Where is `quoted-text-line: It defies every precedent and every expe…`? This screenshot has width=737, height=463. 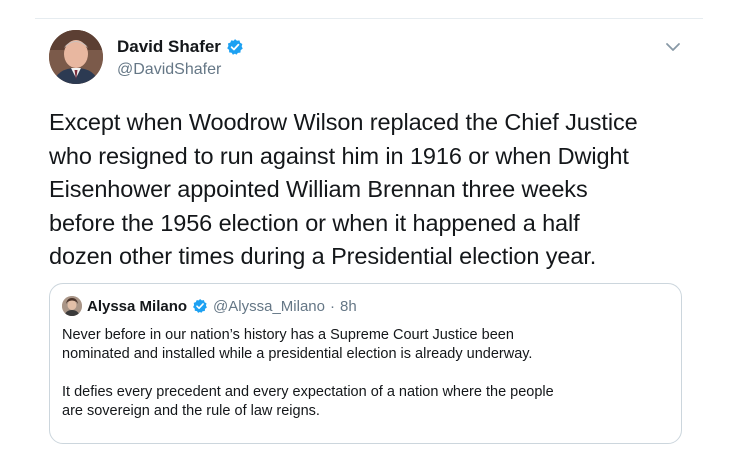 quoted-text-line: It defies every precedent and every expe… is located at coordinates (308, 392).